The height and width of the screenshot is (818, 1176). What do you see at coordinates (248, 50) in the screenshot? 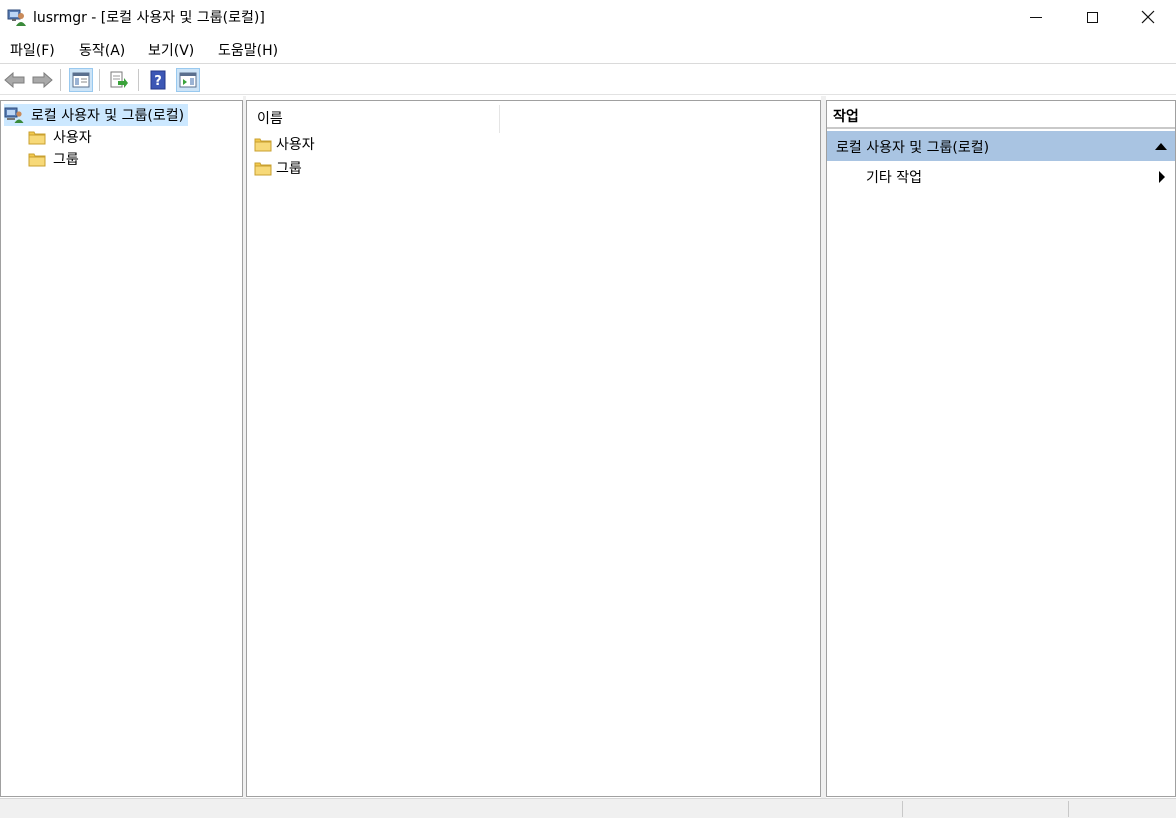
I see `menu-help: 도움말(H)` at bounding box center [248, 50].